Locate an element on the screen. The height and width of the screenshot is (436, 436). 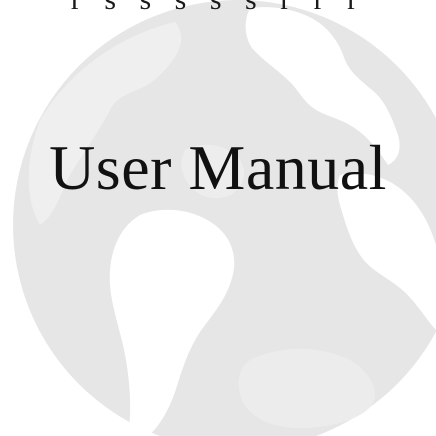
cropped-header-text: r s s s s s r r r is located at coordinates (218, 7).